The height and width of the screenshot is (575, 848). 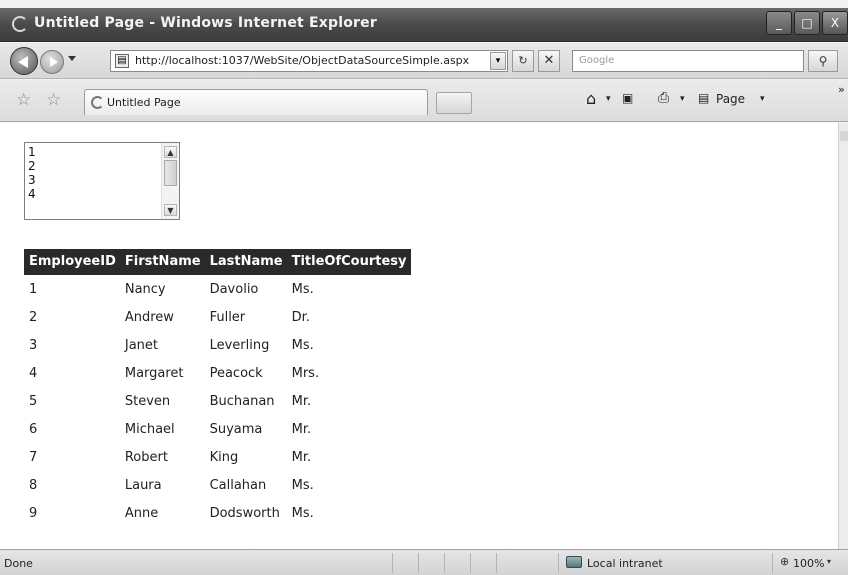 I want to click on listbox-item: 2, so click(x=32, y=166).